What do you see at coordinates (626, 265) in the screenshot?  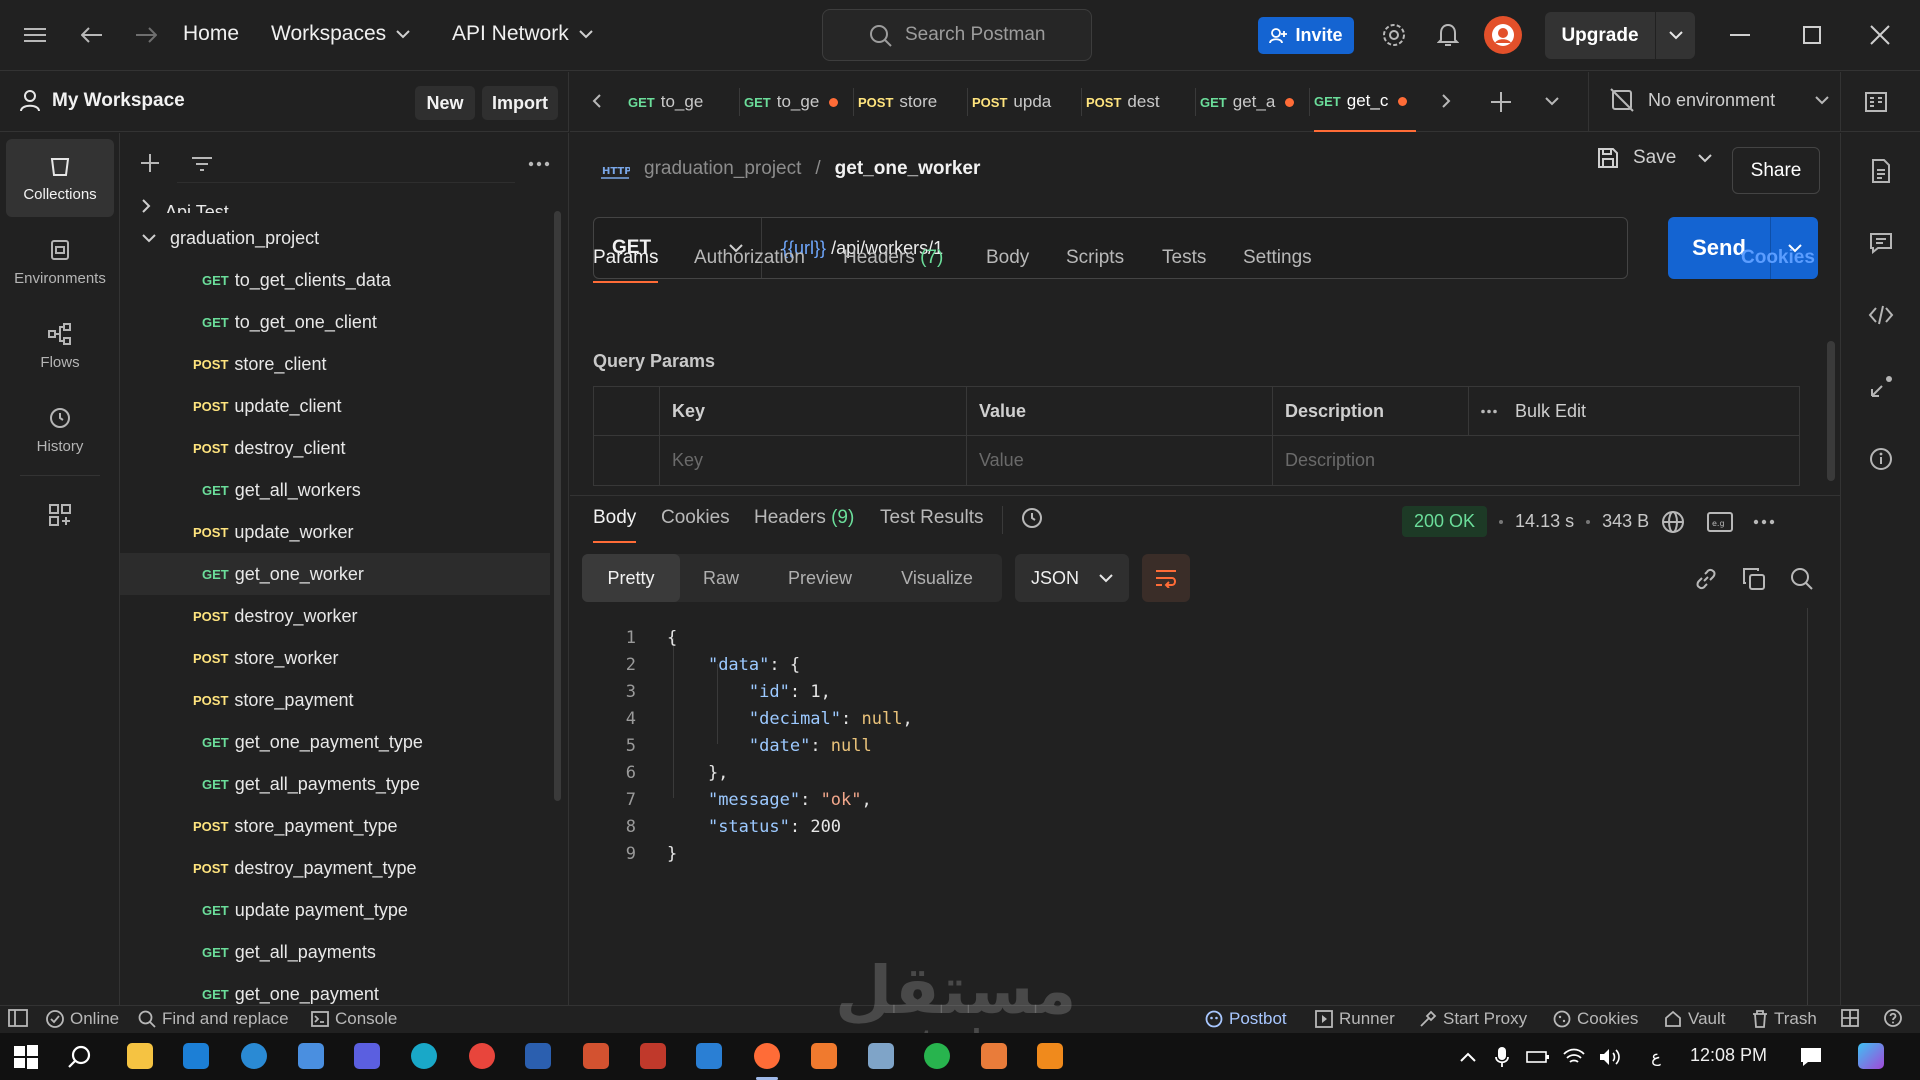 I see `tab-params: Params` at bounding box center [626, 265].